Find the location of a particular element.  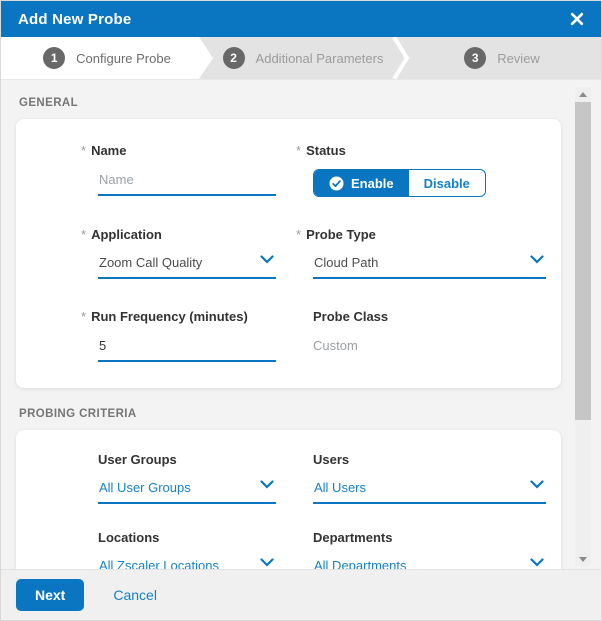

step-review: 3 Review is located at coordinates (501, 58).